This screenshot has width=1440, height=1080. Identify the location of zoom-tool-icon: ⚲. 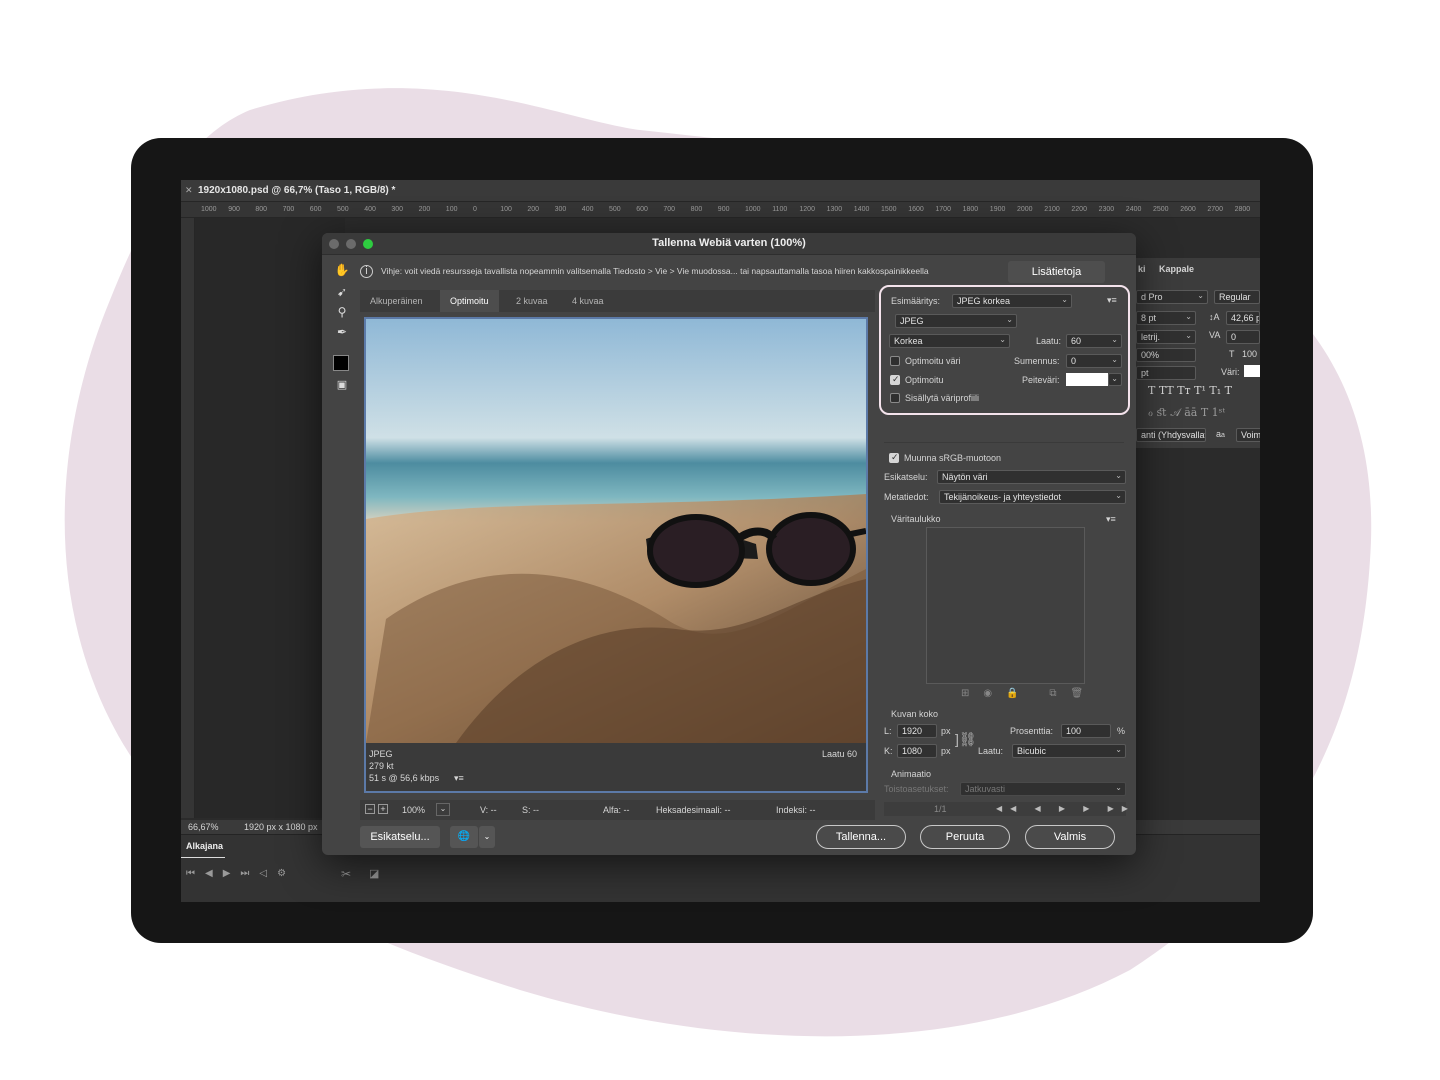
(342, 313).